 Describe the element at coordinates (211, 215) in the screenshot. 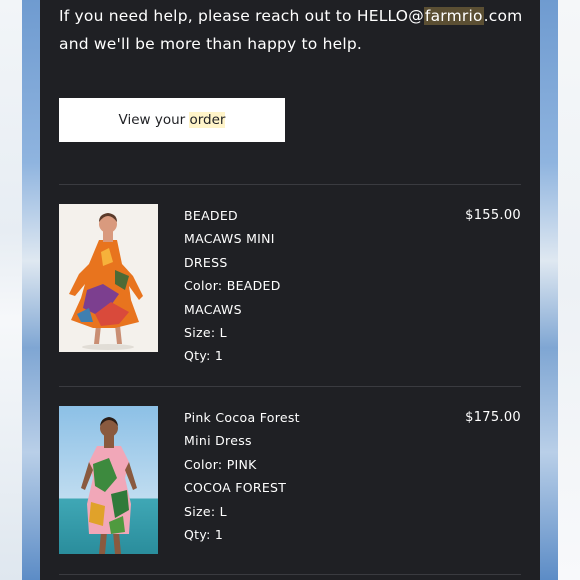

I see `product-name-line: BEADED` at that location.